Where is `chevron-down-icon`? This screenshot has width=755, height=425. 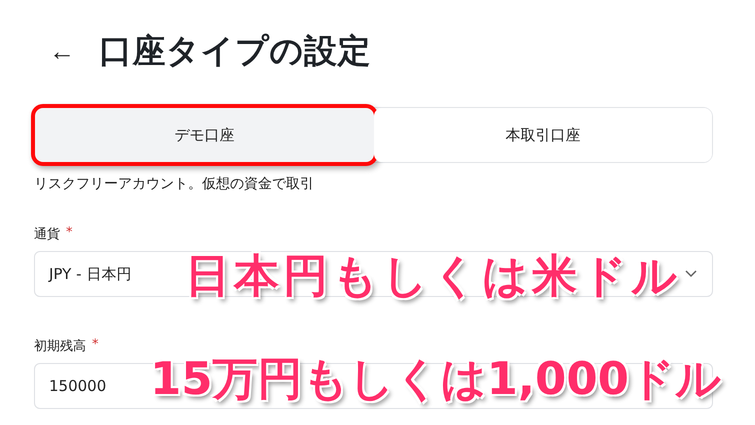 chevron-down-icon is located at coordinates (691, 274).